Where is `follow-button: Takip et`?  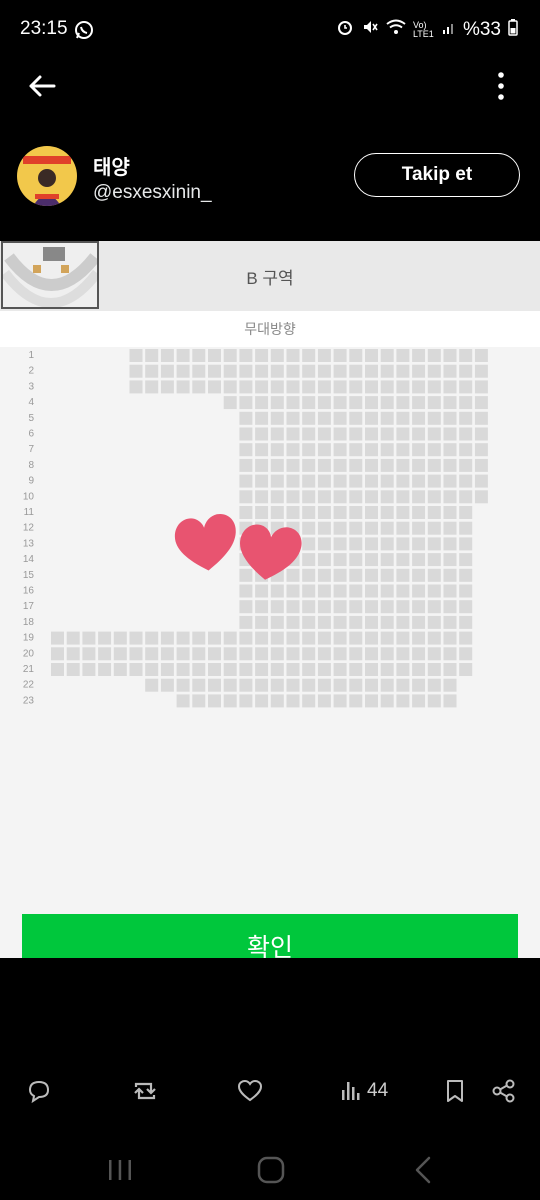 follow-button: Takip et is located at coordinates (437, 175).